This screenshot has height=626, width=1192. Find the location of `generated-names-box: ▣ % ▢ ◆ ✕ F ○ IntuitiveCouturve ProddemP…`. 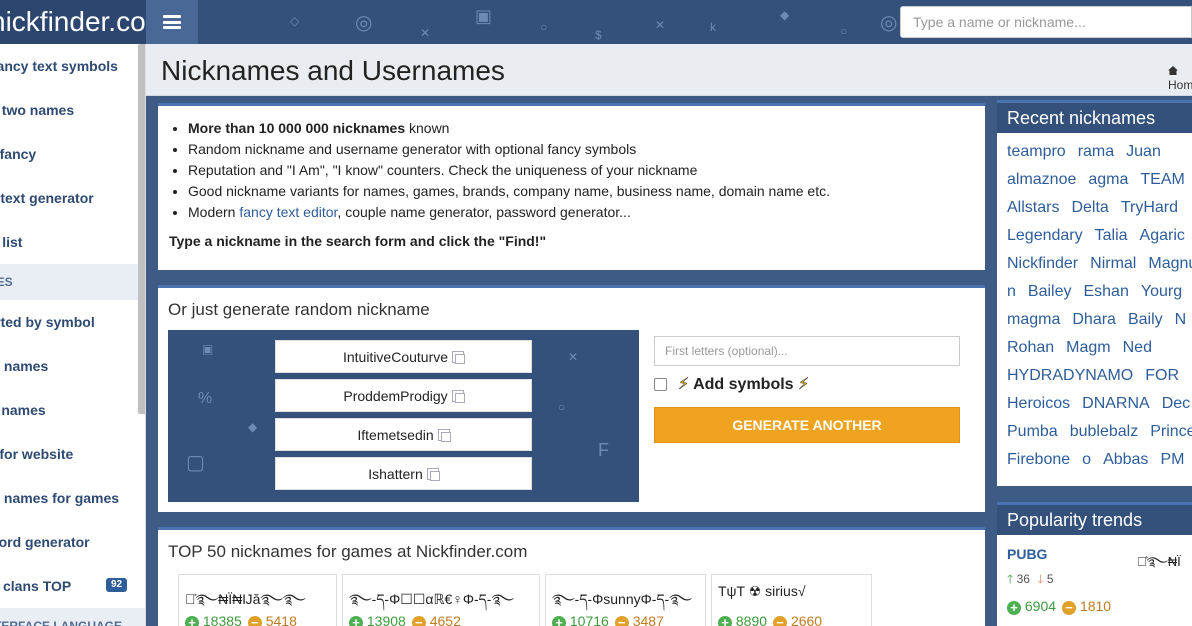

generated-names-box: ▣ % ▢ ◆ ✕ F ○ IntuitiveCouturve ProddemP… is located at coordinates (403, 416).